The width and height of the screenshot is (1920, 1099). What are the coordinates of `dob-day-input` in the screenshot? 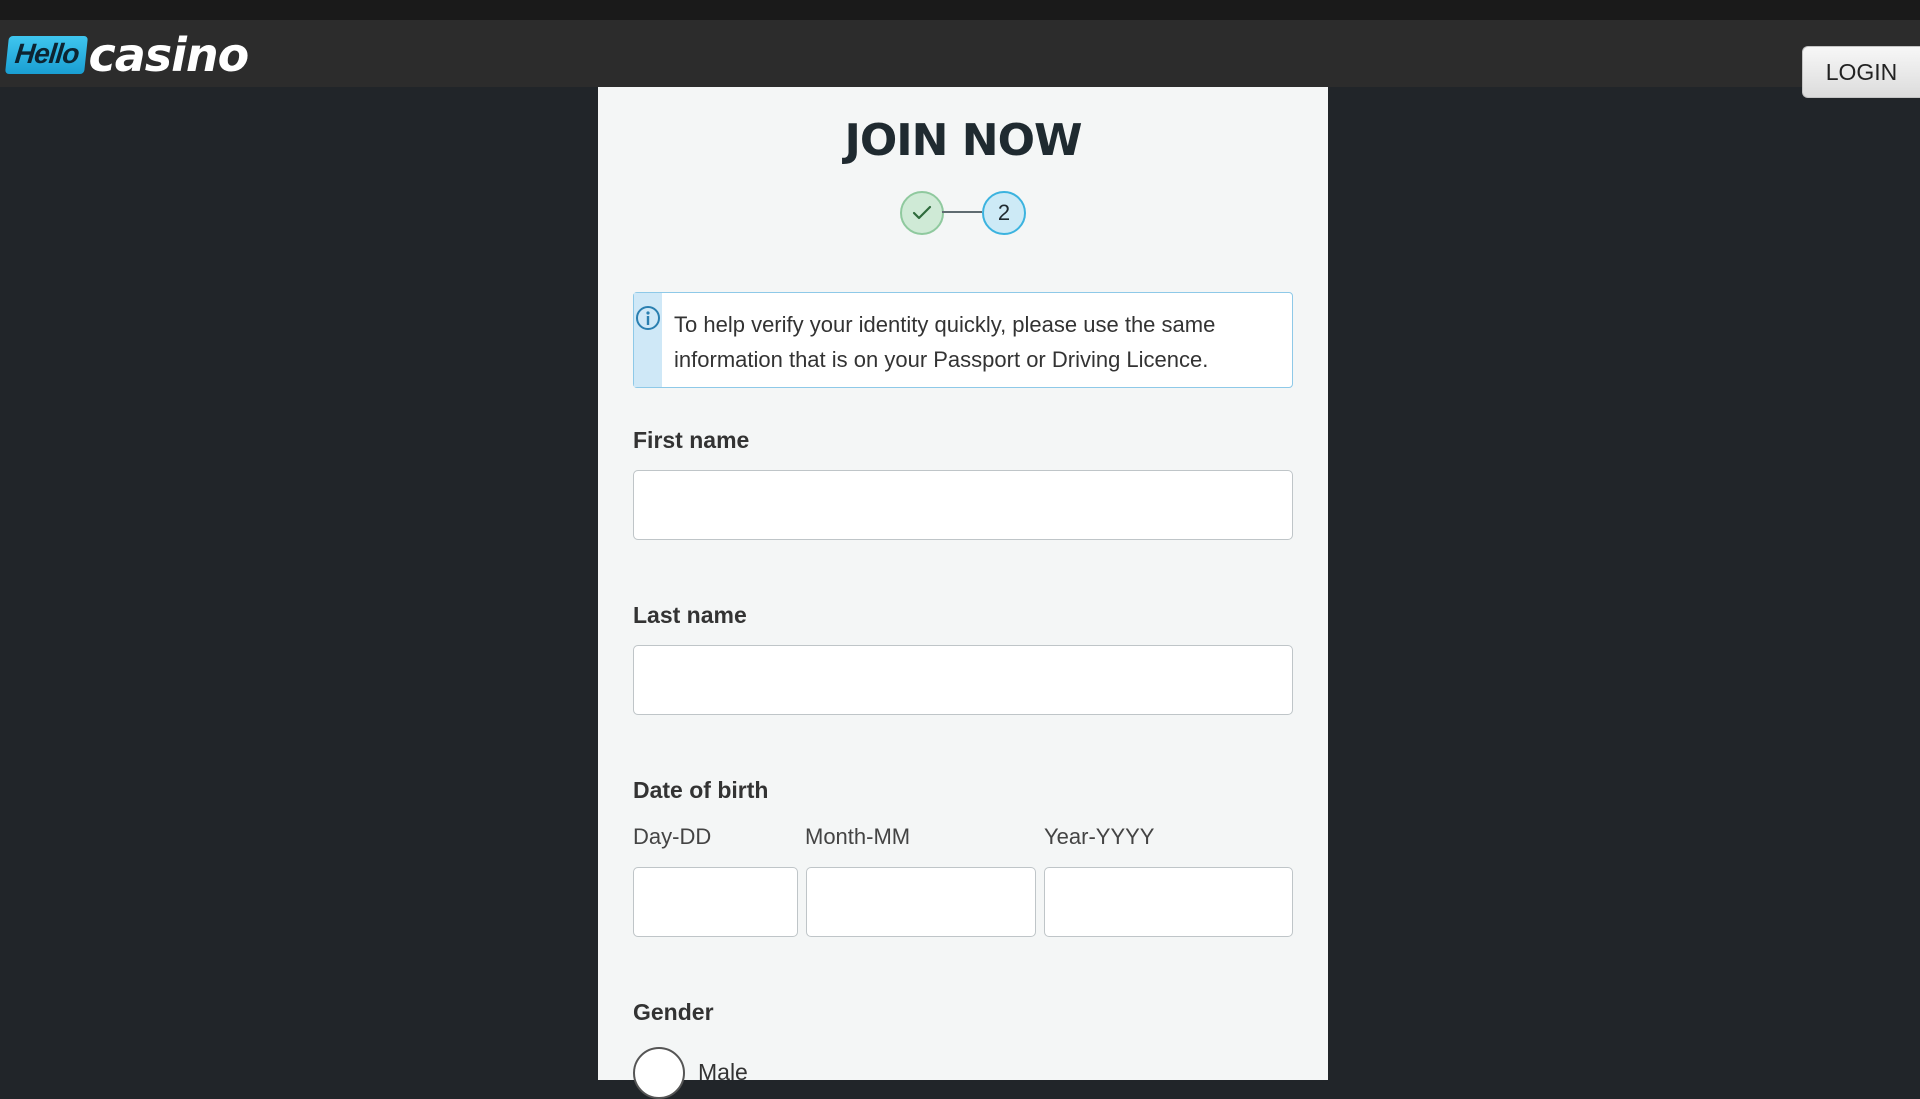 It's located at (715, 902).